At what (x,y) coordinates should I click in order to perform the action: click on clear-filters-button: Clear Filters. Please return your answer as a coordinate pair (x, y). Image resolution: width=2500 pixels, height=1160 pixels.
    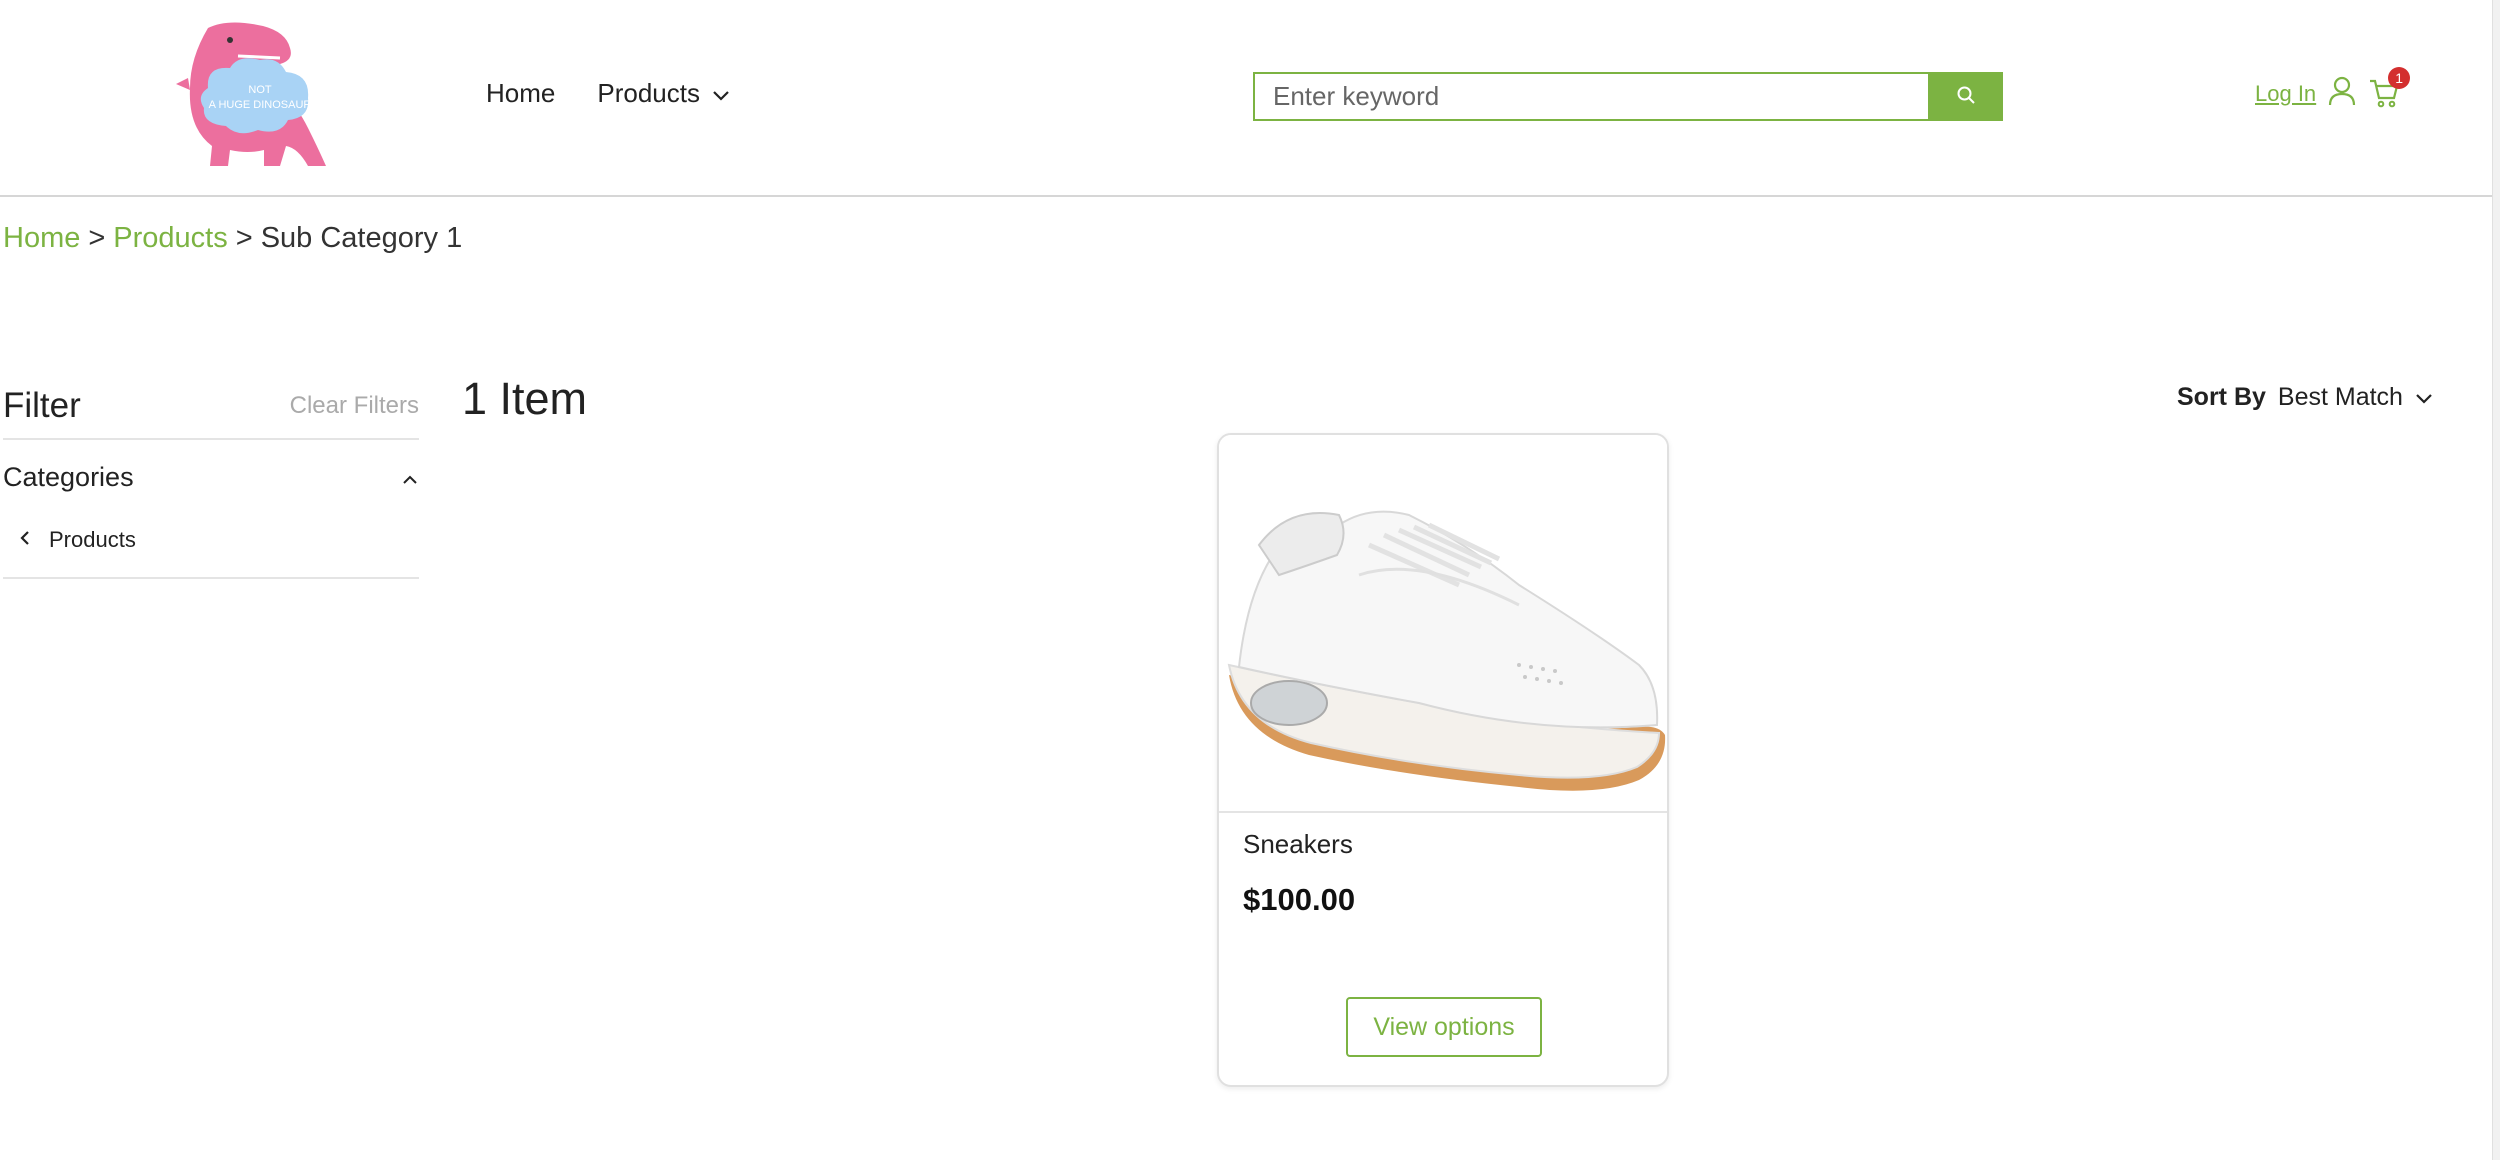
    Looking at the image, I should click on (354, 406).